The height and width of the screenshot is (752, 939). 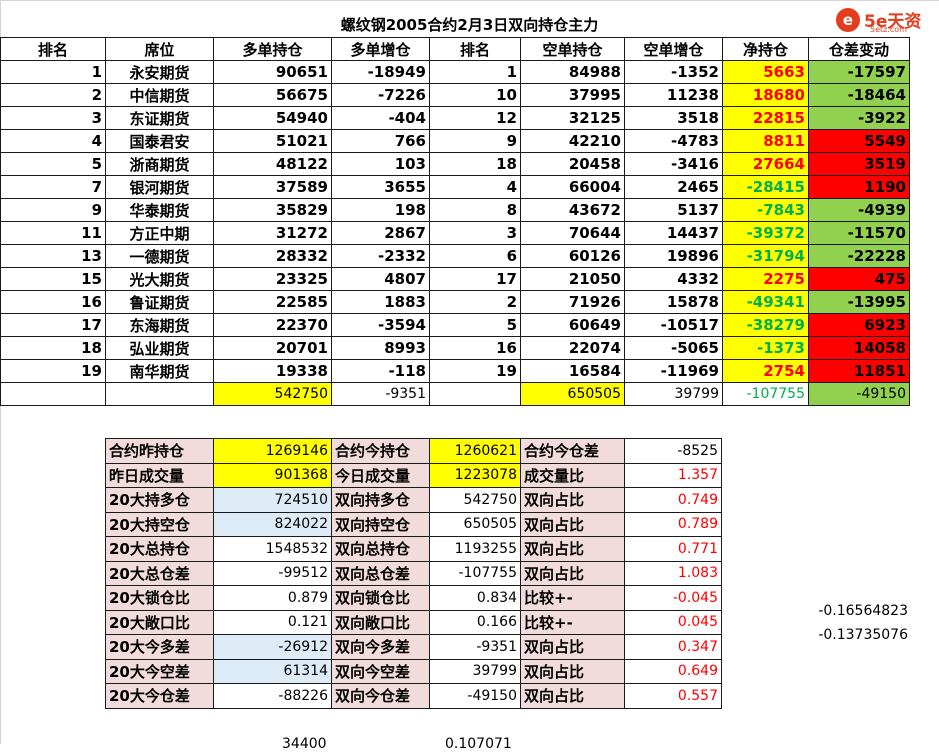 I want to click on broker-name: 鲁证期货, so click(x=159, y=302).